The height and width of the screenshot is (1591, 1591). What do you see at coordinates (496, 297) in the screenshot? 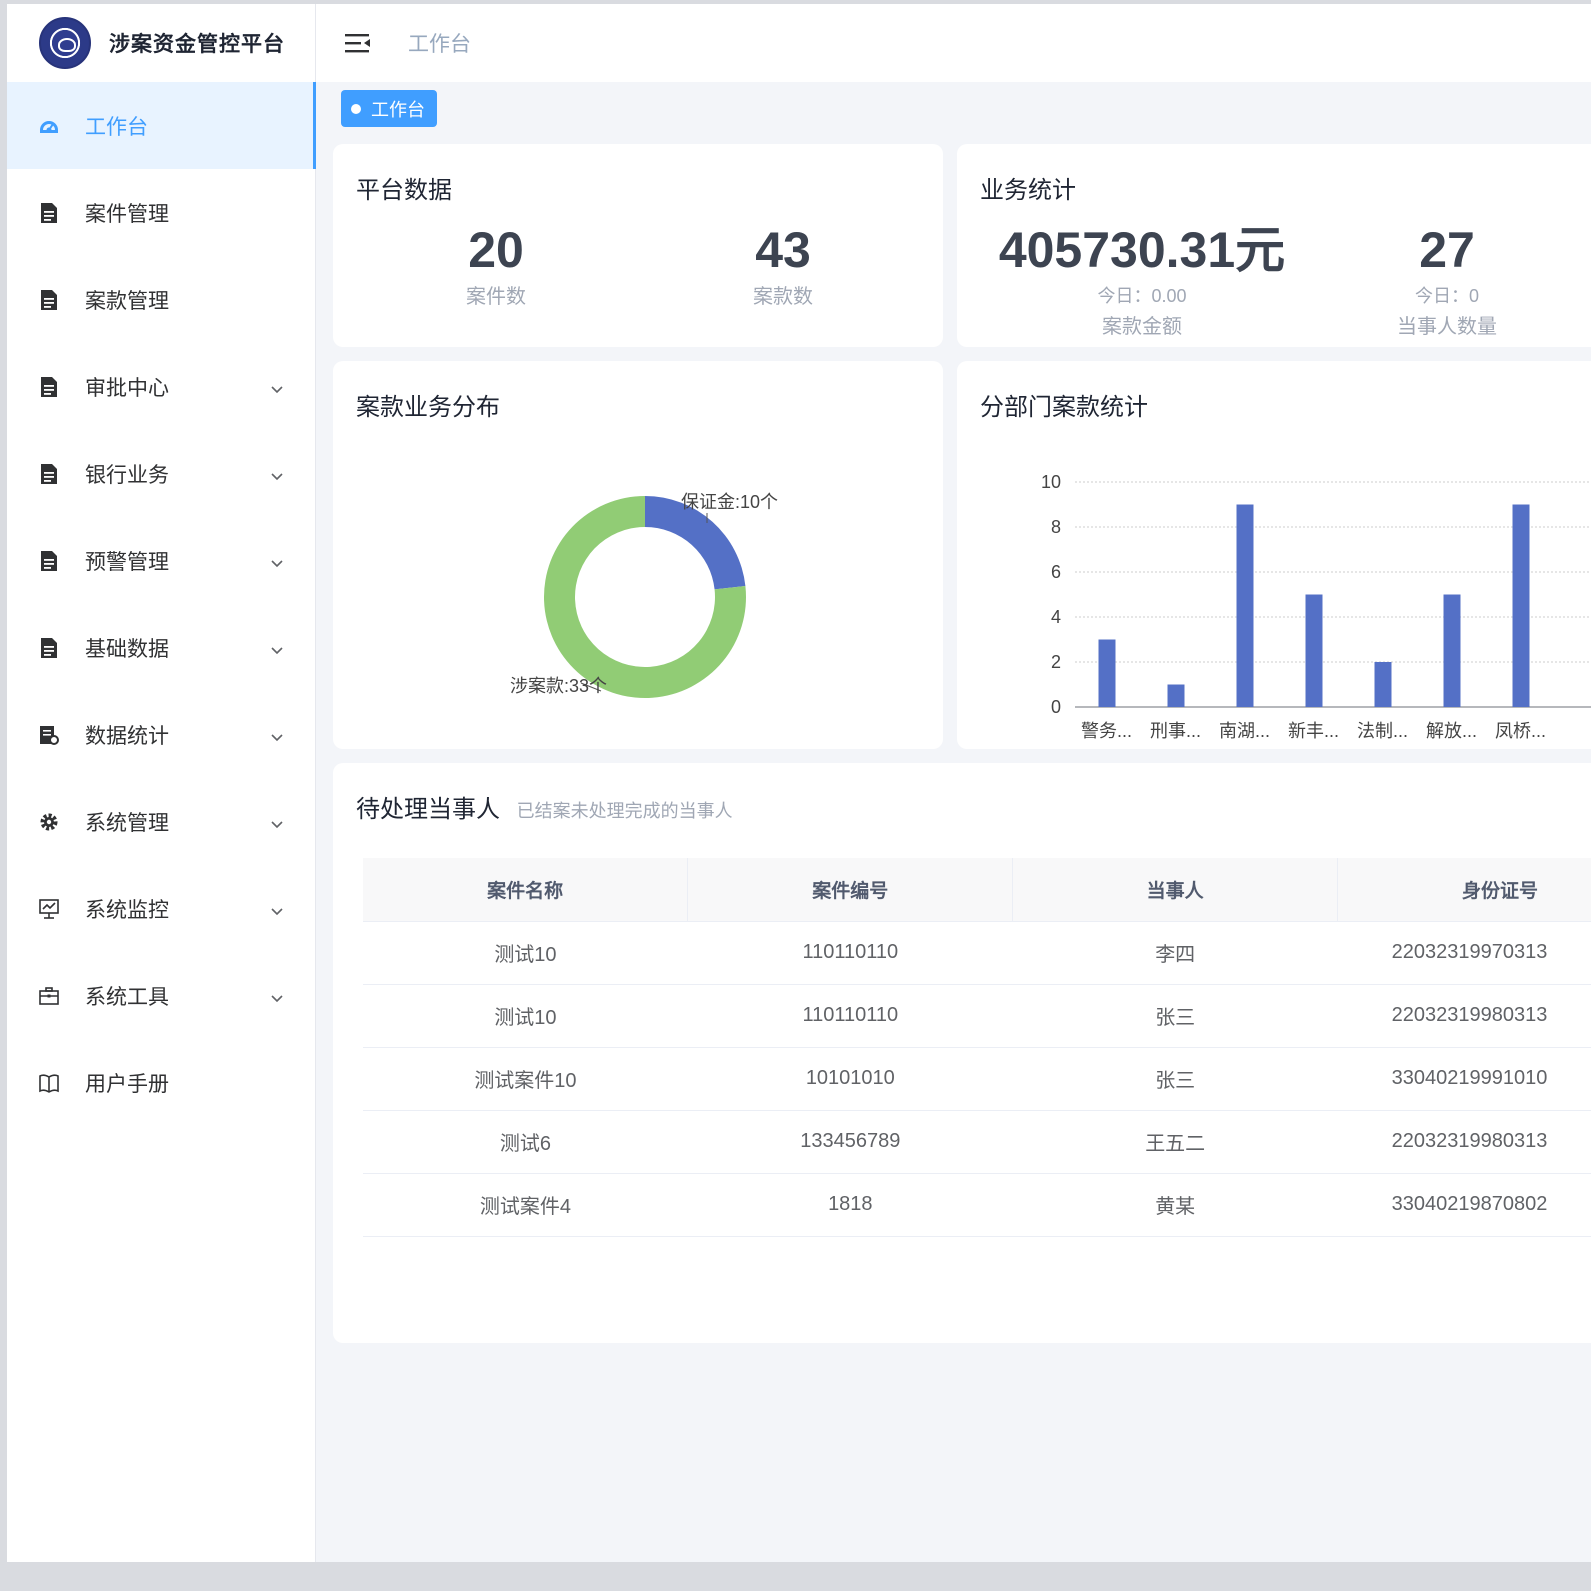
I see `stat-label: 案件数` at bounding box center [496, 297].